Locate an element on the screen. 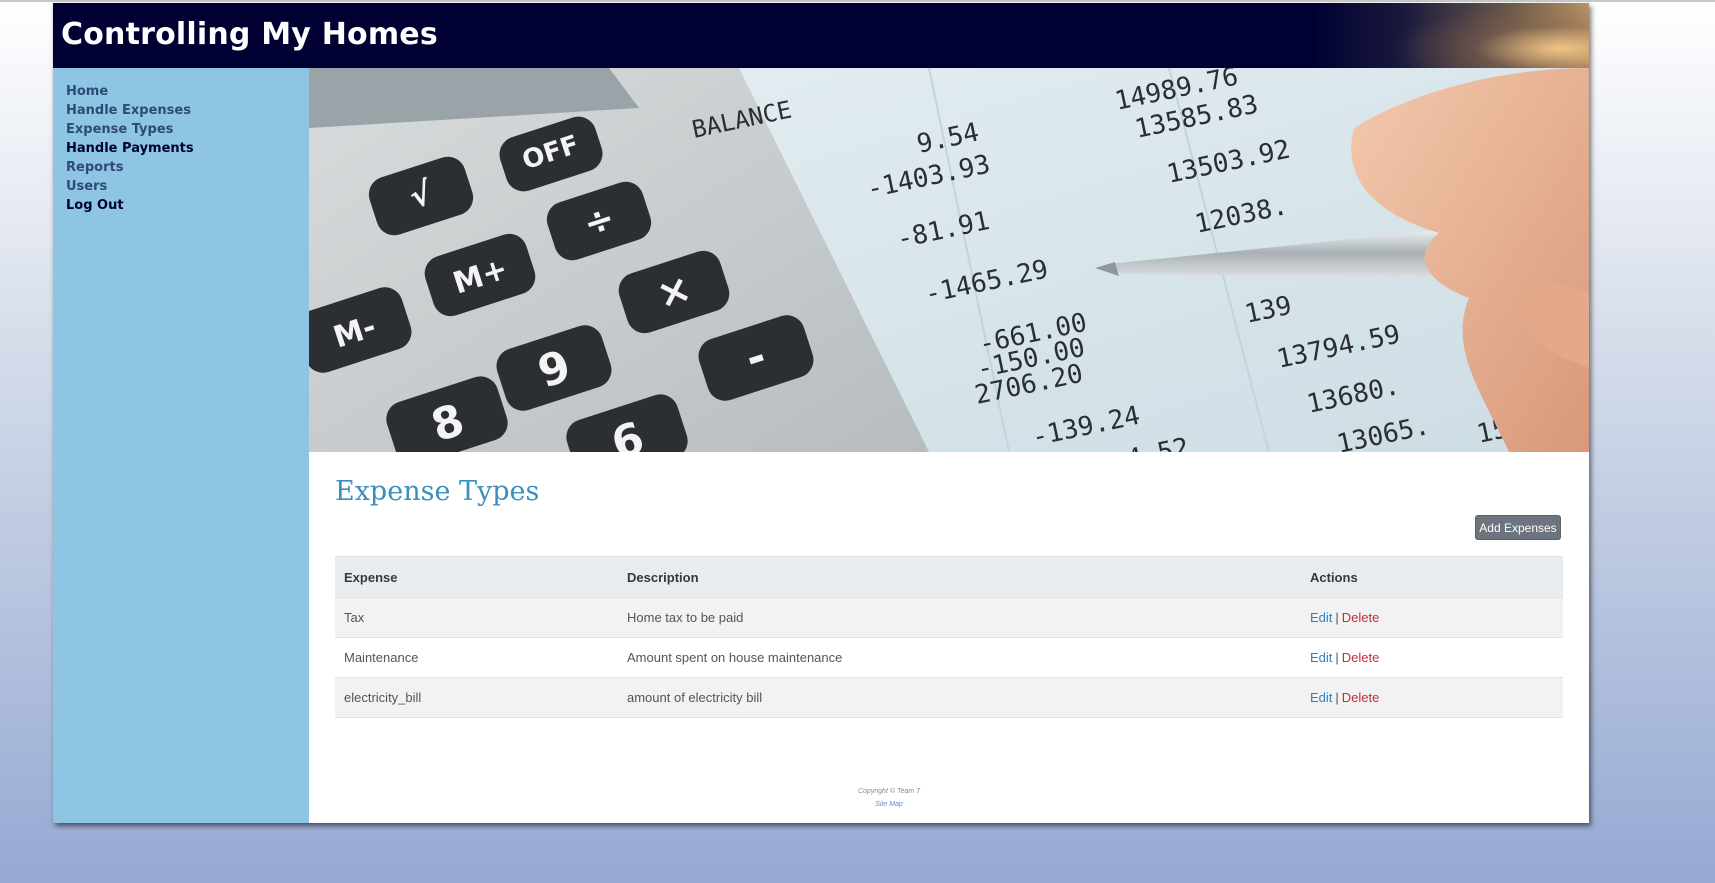 The image size is (1715, 883). browser-top-line is located at coordinates (857, 1).